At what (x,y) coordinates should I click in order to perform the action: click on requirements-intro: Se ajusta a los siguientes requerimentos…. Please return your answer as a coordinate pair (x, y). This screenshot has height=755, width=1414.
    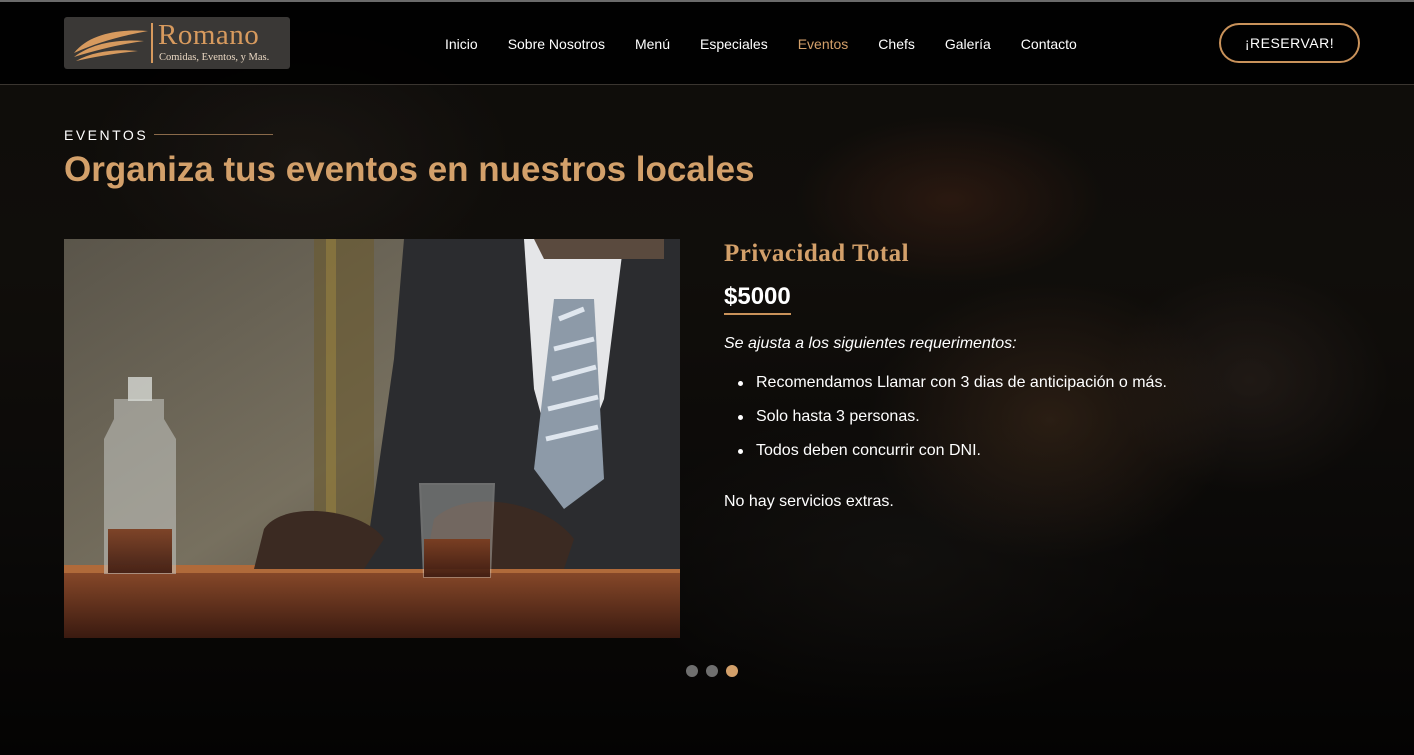
    Looking at the image, I should click on (870, 343).